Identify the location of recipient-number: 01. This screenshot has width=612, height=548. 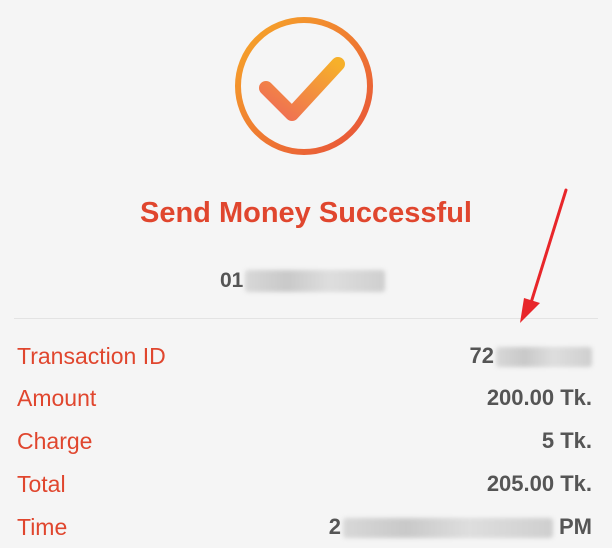
(303, 284).